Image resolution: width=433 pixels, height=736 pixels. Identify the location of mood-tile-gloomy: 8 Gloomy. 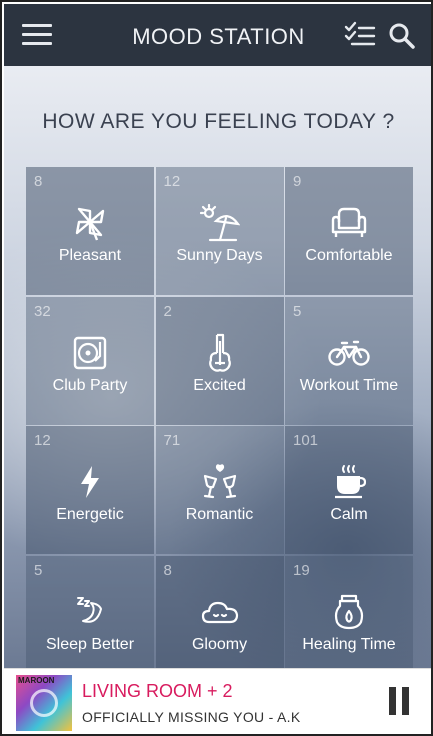
(219, 611).